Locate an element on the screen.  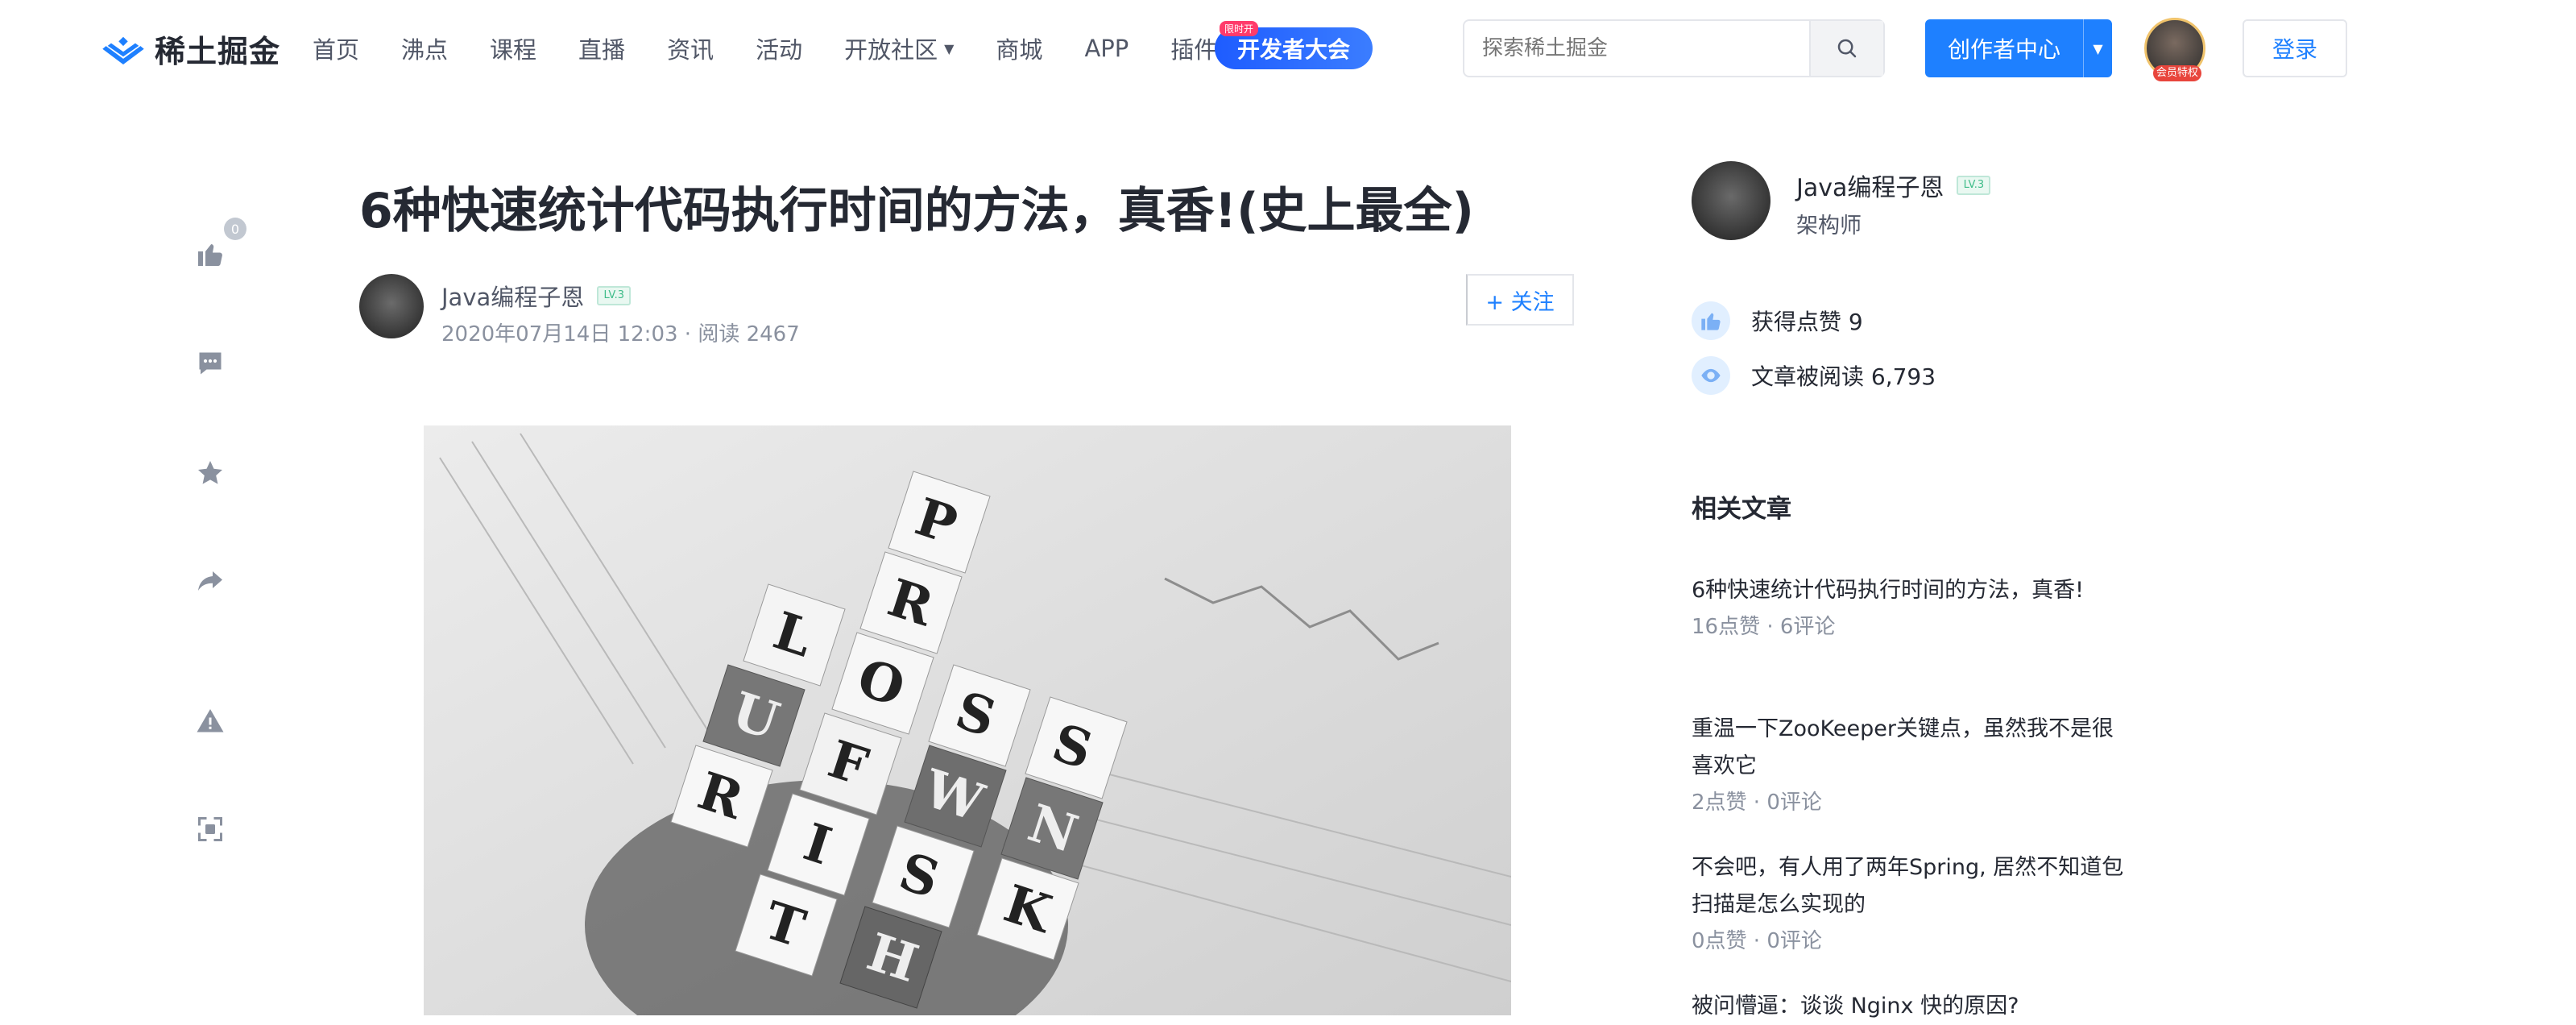
author-level-badge: LV.3 is located at coordinates (614, 295).